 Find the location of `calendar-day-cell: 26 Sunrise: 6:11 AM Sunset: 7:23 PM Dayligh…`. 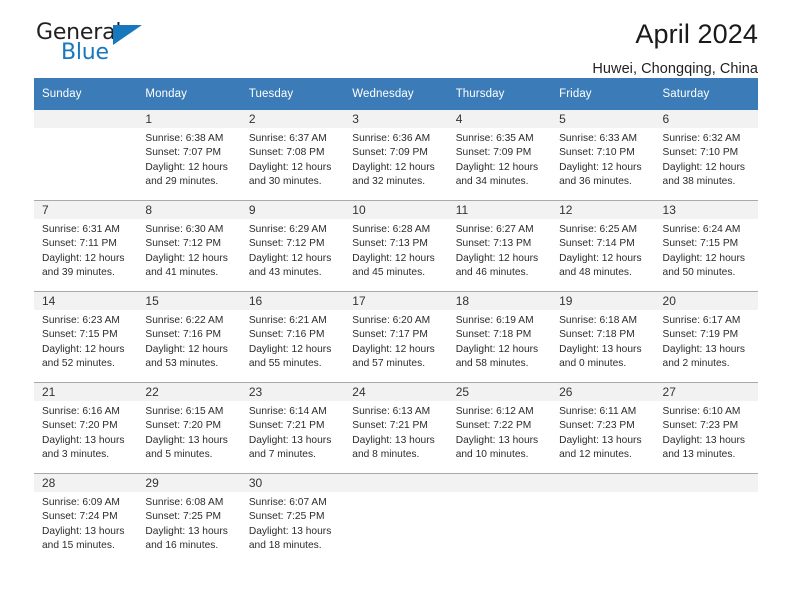

calendar-day-cell: 26 Sunrise: 6:11 AM Sunset: 7:23 PM Dayligh… is located at coordinates (603, 428).